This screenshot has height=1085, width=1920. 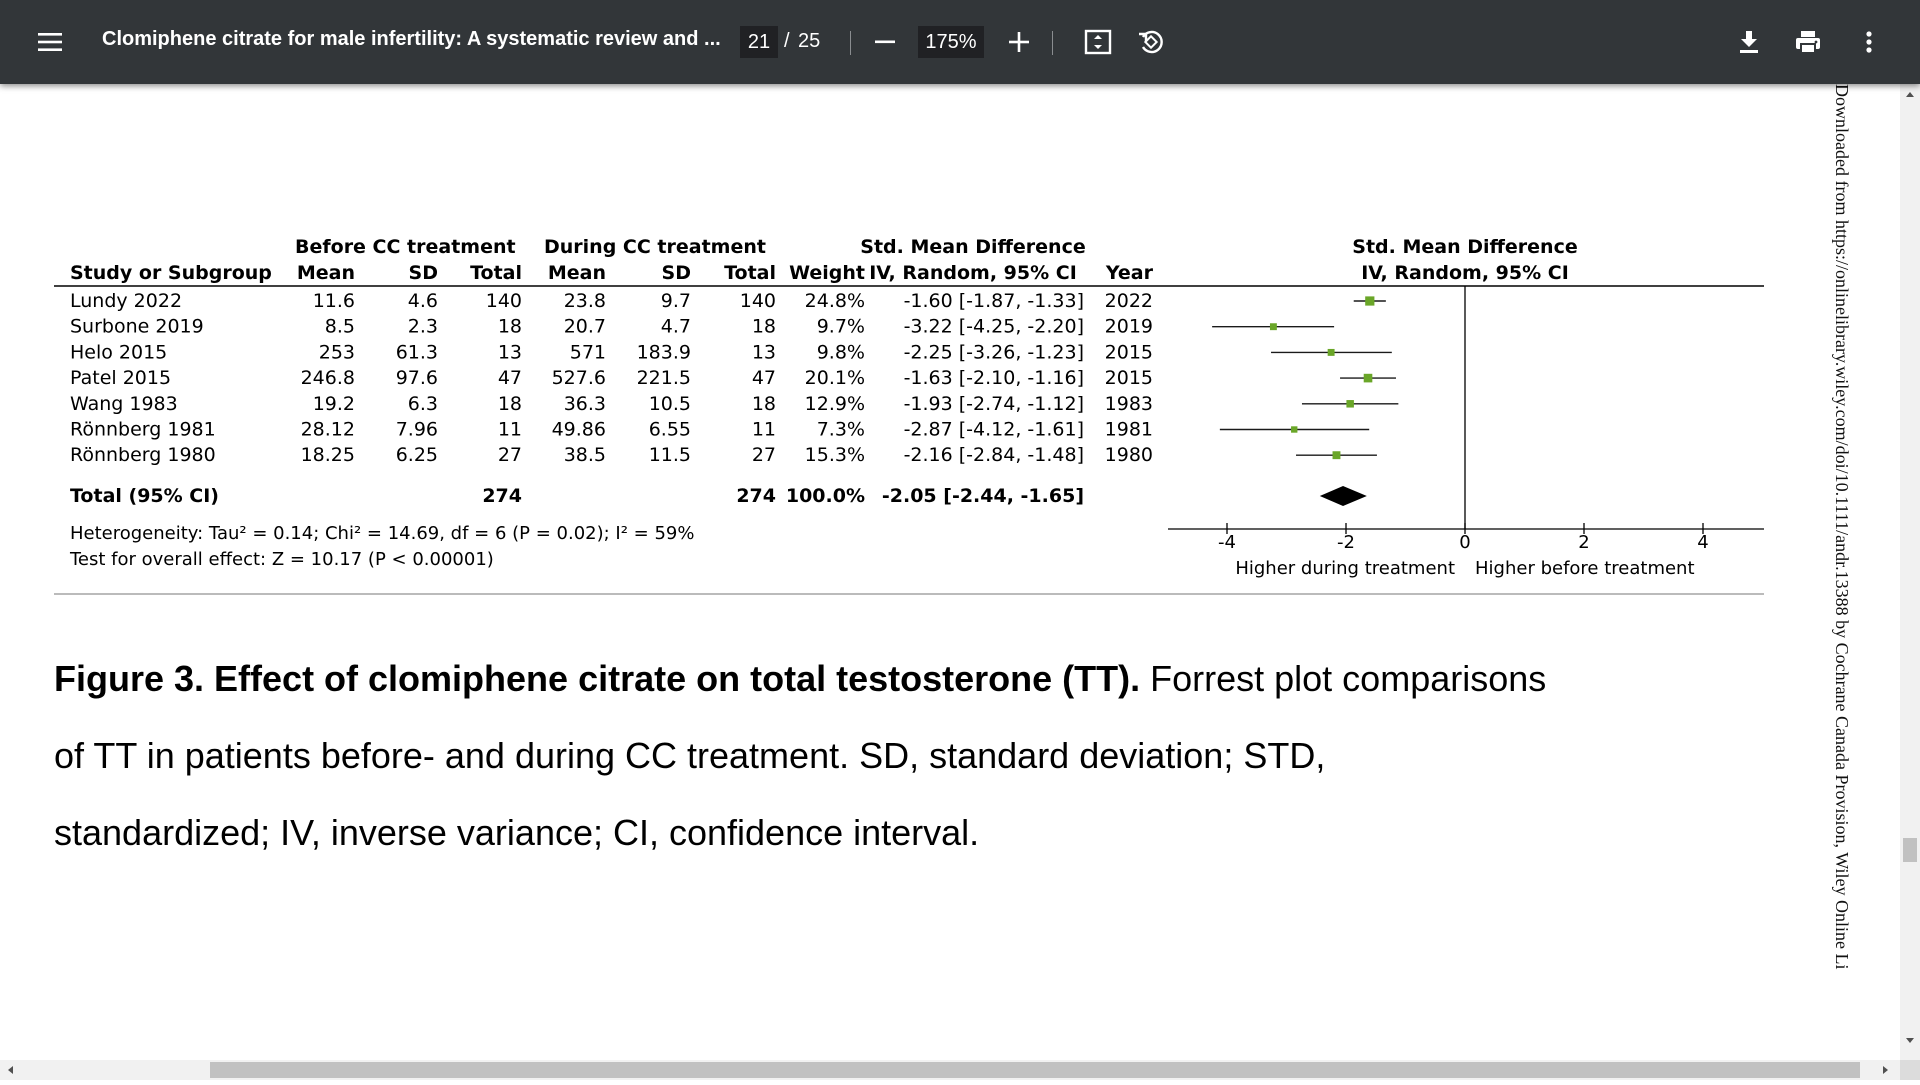 I want to click on table-cell-d-sd: 10.5, so click(x=670, y=404).